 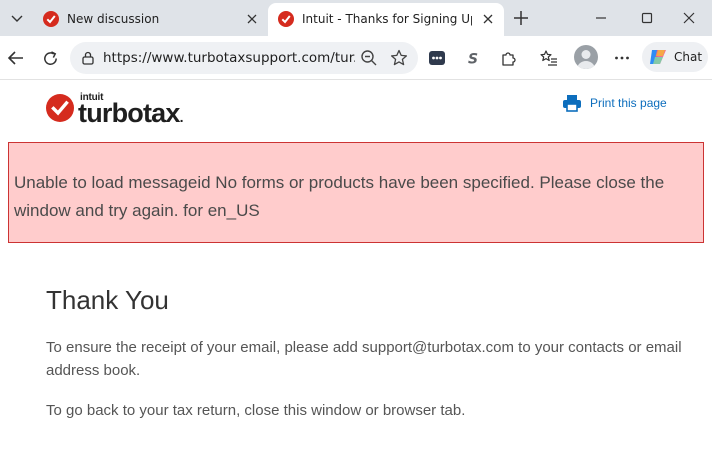 I want to click on favorites-list-icon, so click(x=548, y=58).